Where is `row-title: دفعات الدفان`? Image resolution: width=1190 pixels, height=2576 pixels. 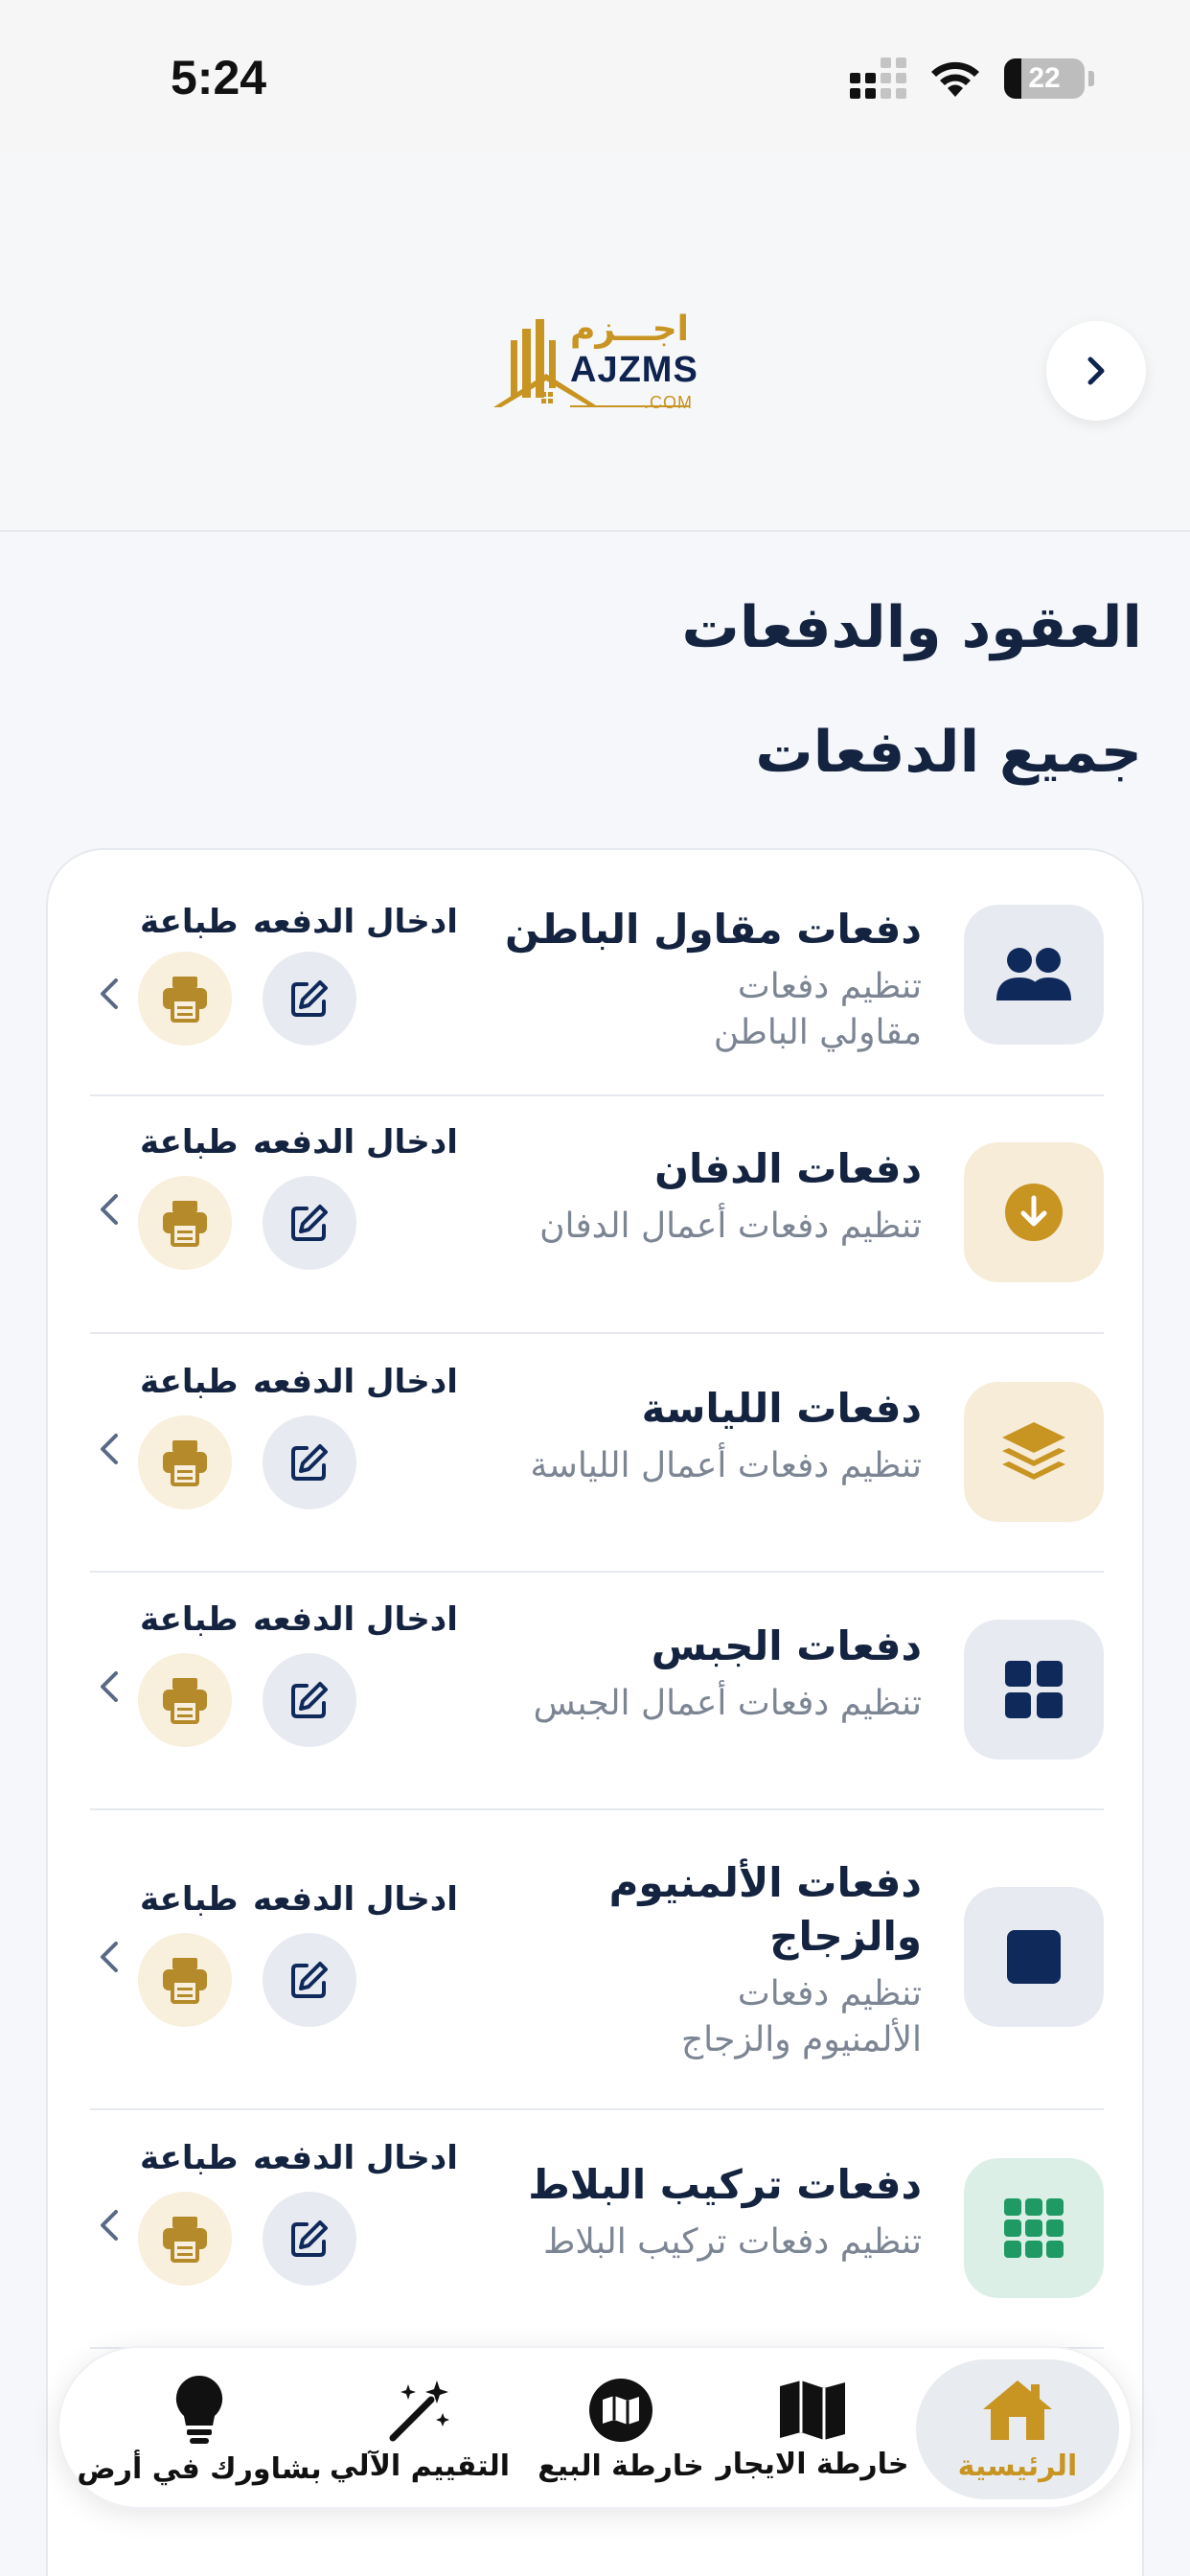 row-title: دفعات الدفان is located at coordinates (788, 1168).